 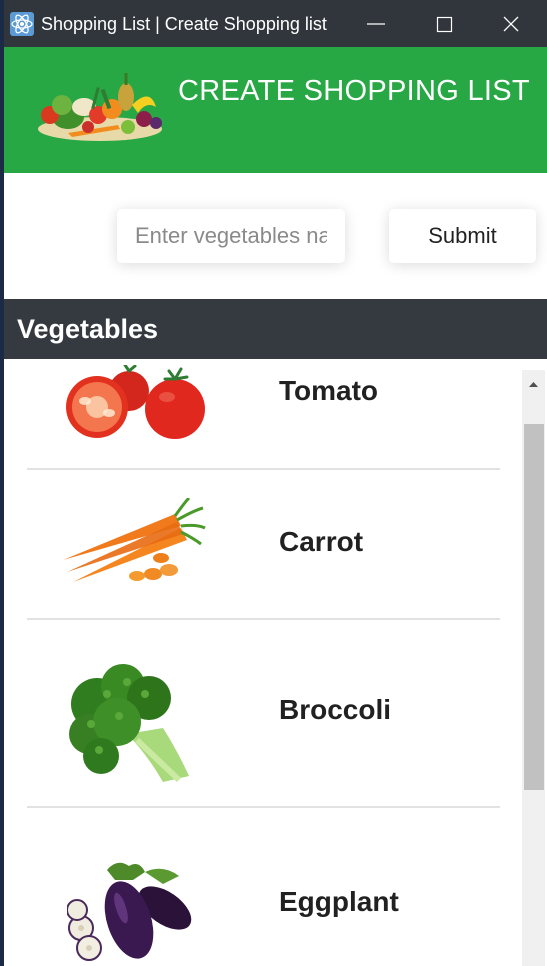 I want to click on minimize-button, so click(x=376, y=23).